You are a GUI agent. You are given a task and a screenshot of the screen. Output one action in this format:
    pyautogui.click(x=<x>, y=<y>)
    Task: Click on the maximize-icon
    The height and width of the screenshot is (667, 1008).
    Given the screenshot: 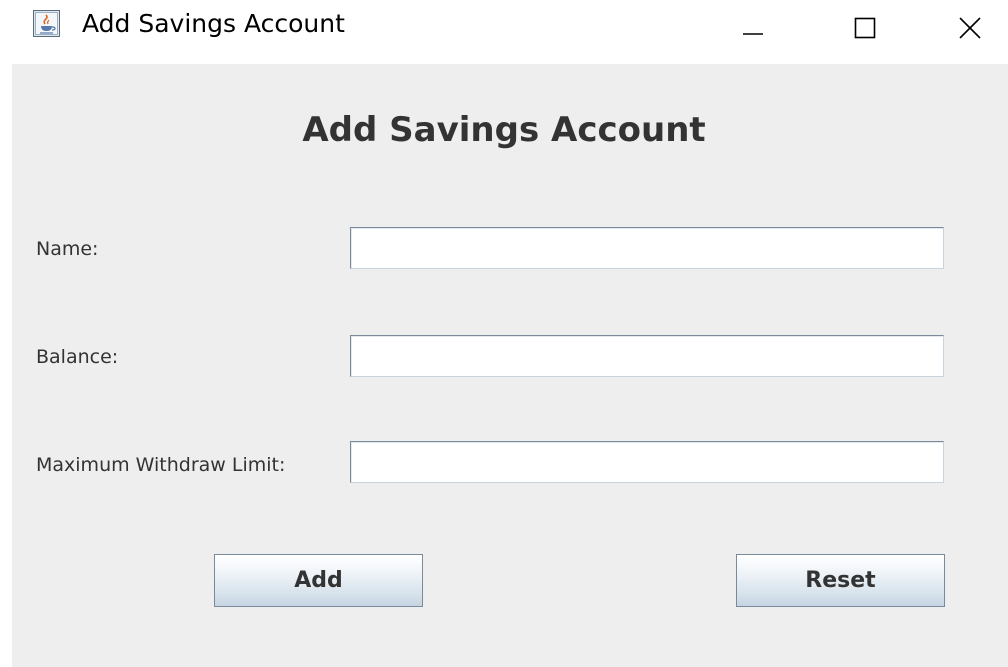 What is the action you would take?
    pyautogui.click(x=865, y=28)
    